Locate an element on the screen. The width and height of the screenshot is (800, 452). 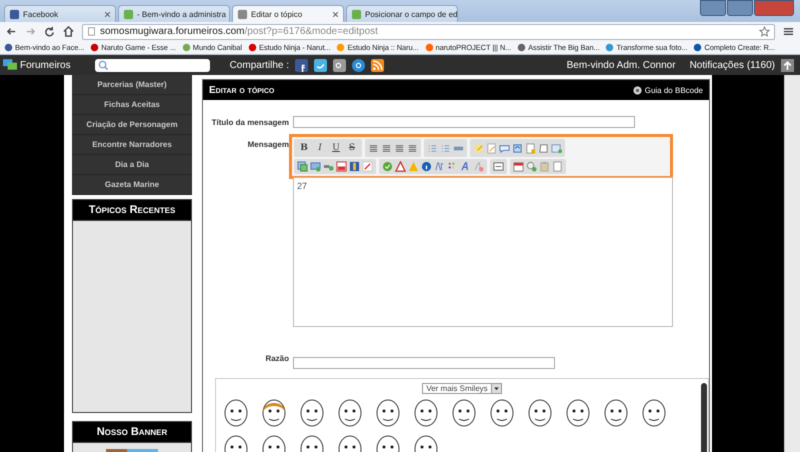
help-icon is located at coordinates (637, 90).